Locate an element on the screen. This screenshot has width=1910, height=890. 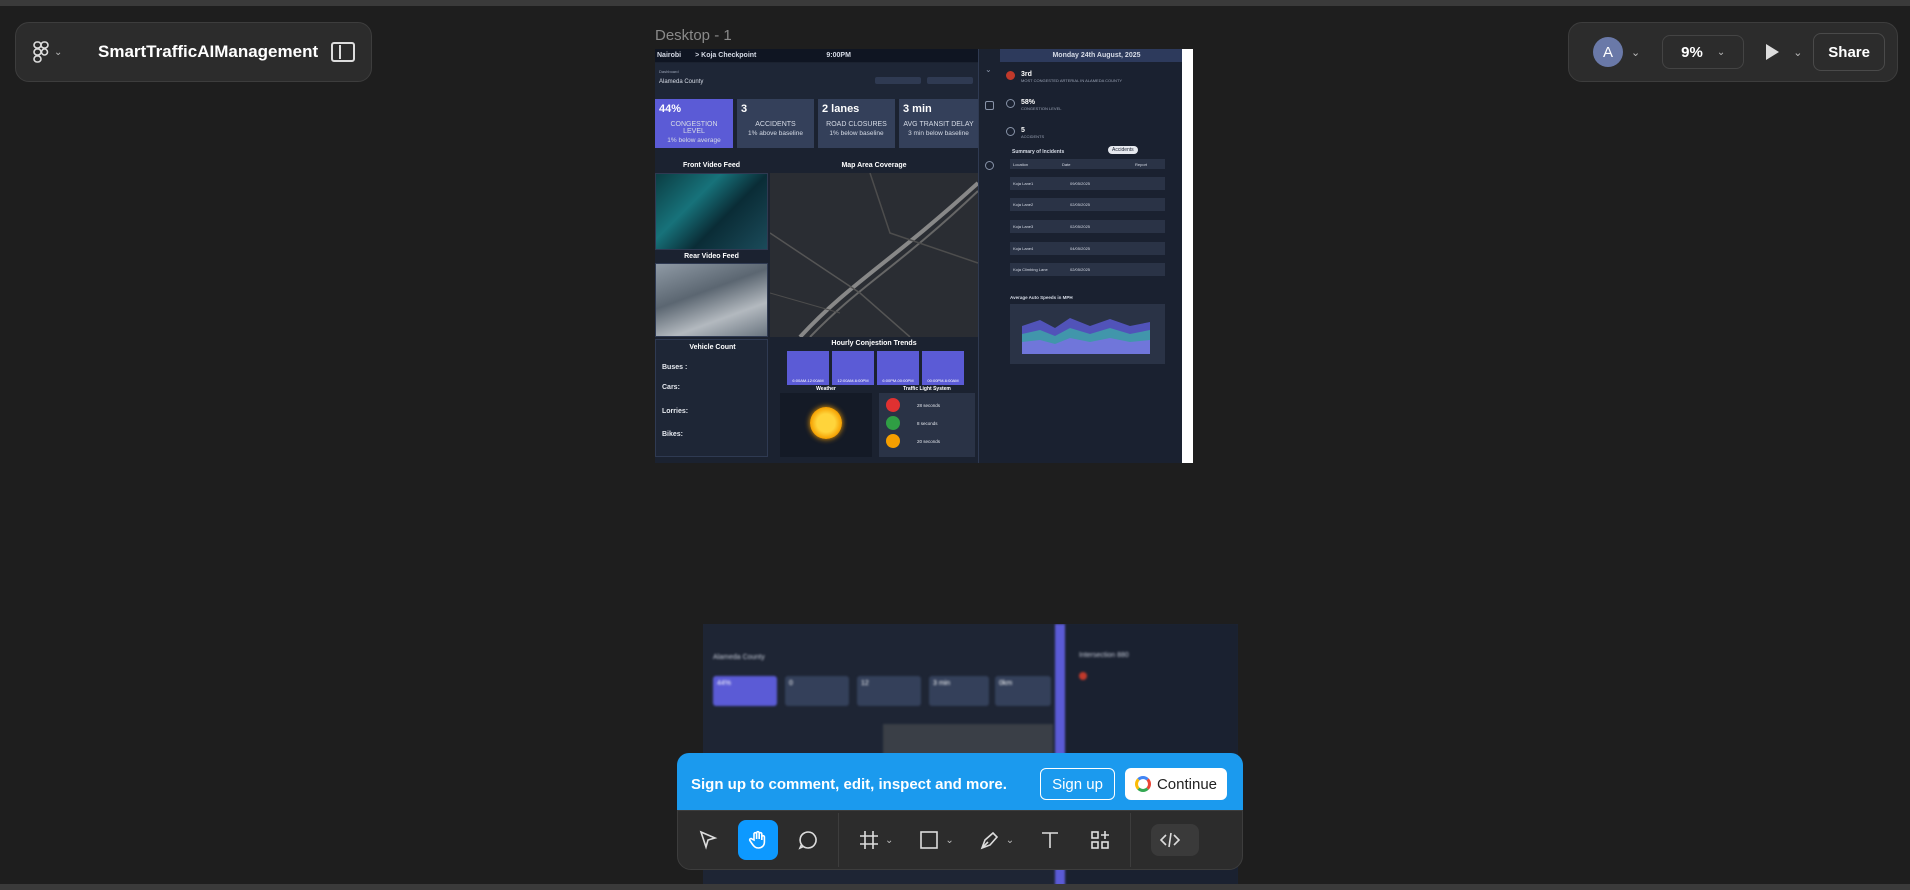
hourly-bar: 00:00PM-6:00AM is located at coordinates (943, 368).